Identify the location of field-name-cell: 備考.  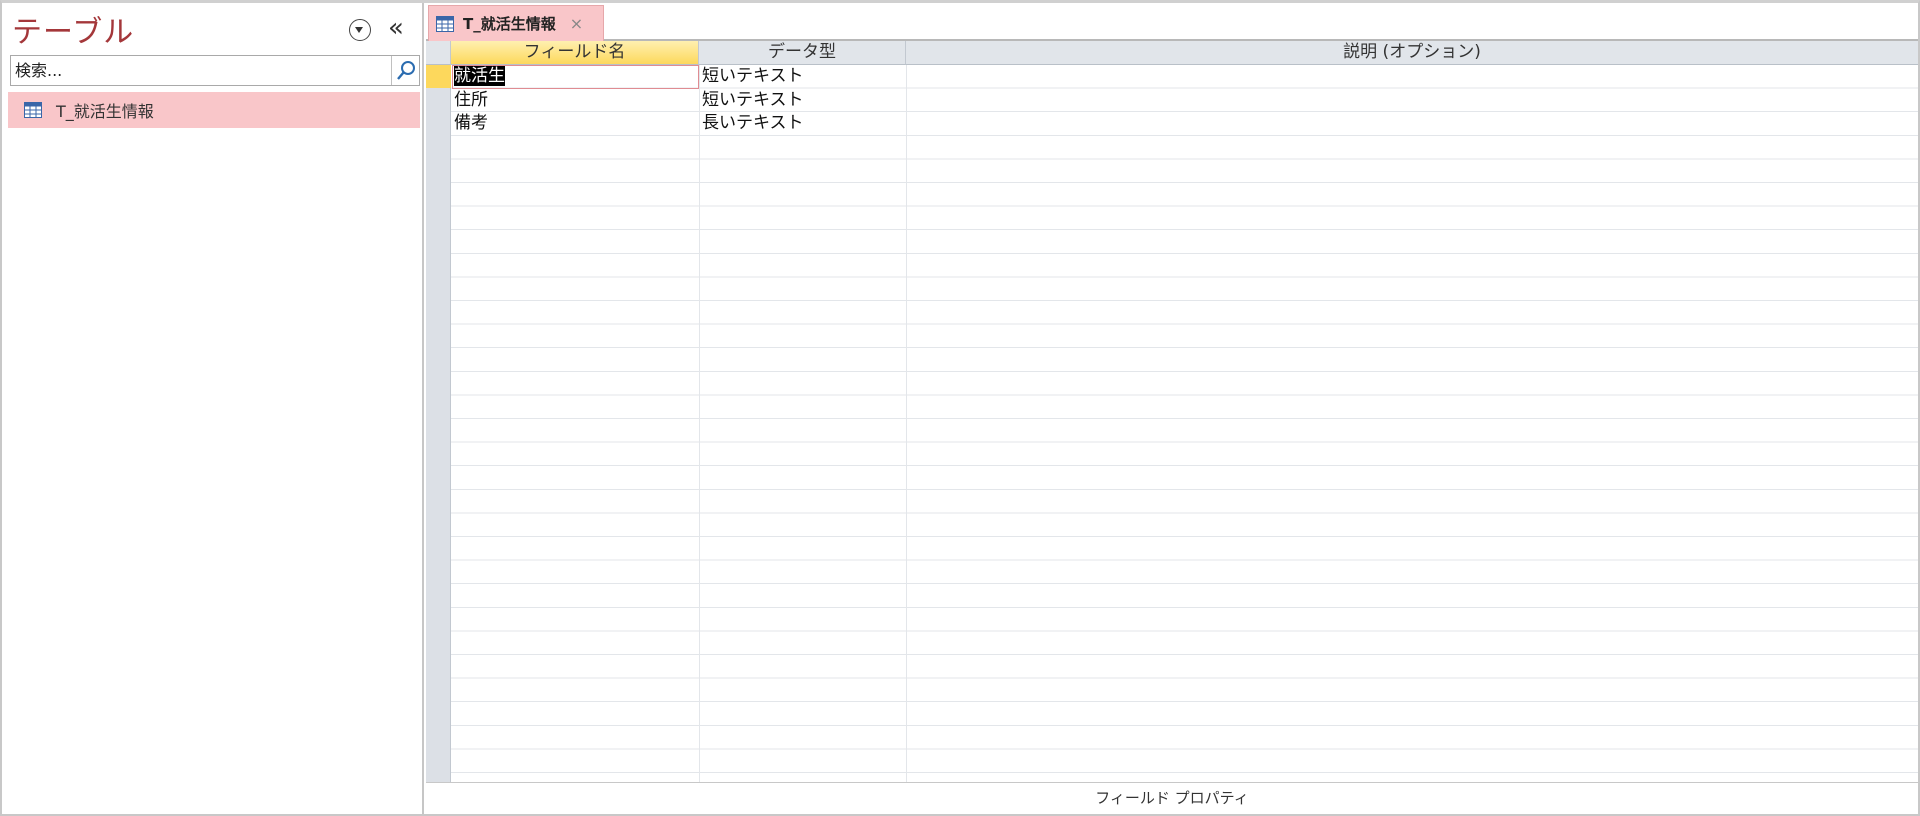
(575, 123).